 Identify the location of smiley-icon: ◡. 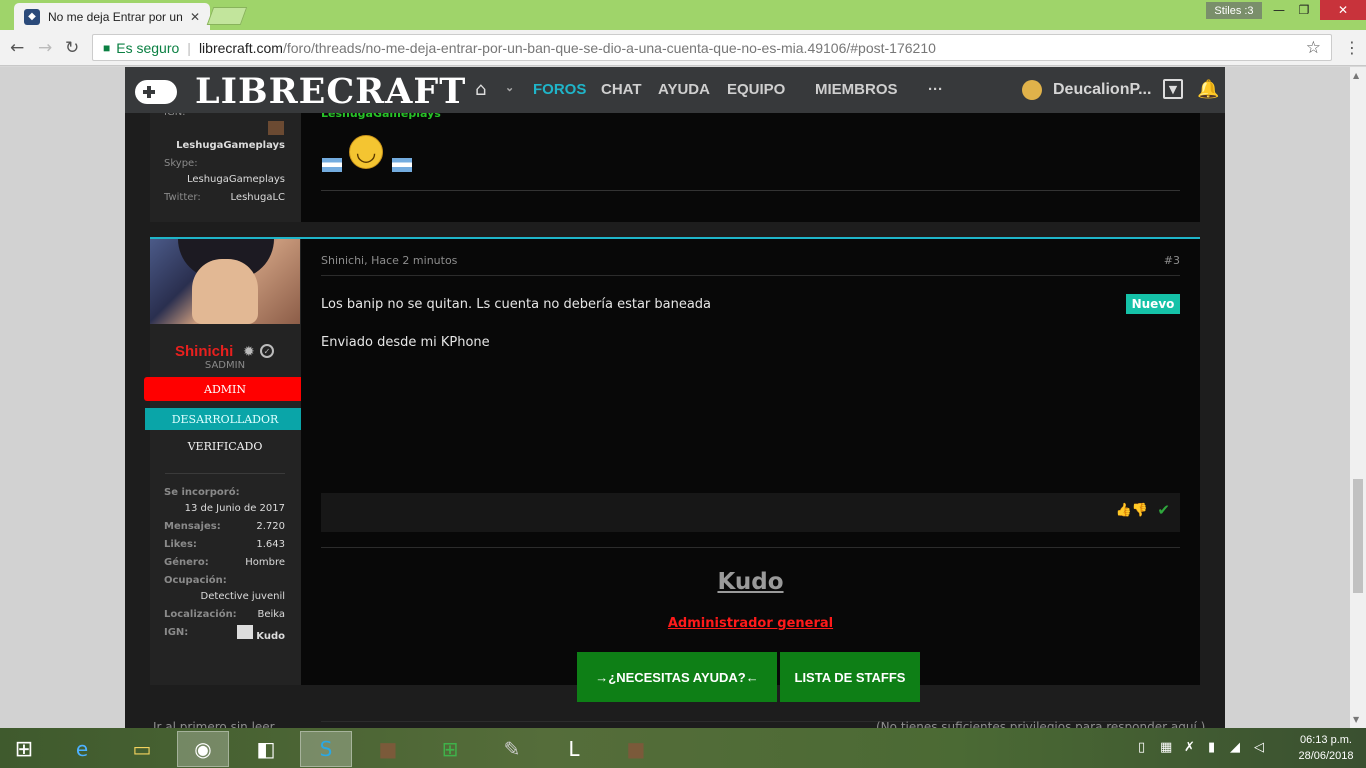
(366, 152).